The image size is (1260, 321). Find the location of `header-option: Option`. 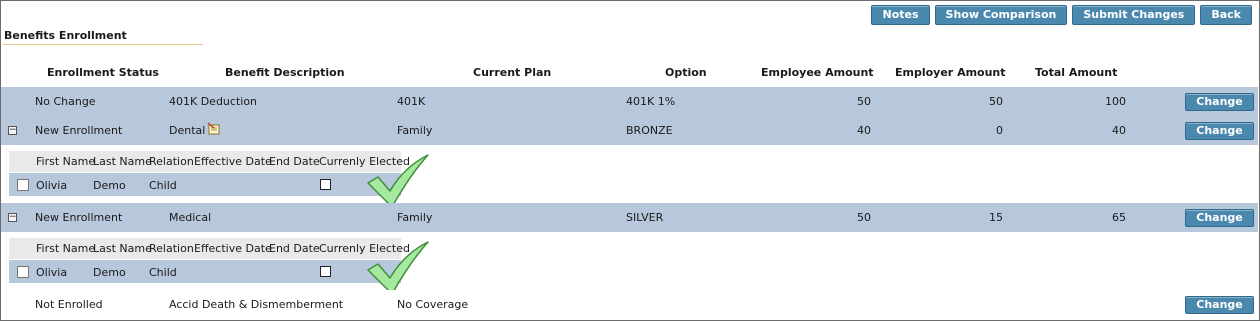

header-option: Option is located at coordinates (686, 72).